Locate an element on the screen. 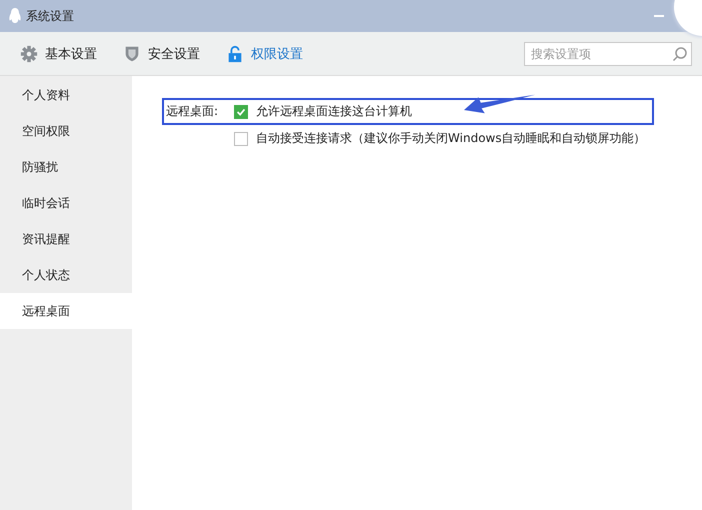 Image resolution: width=702 pixels, height=510 pixels. sidebar-item: 远程桌面 is located at coordinates (66, 311).